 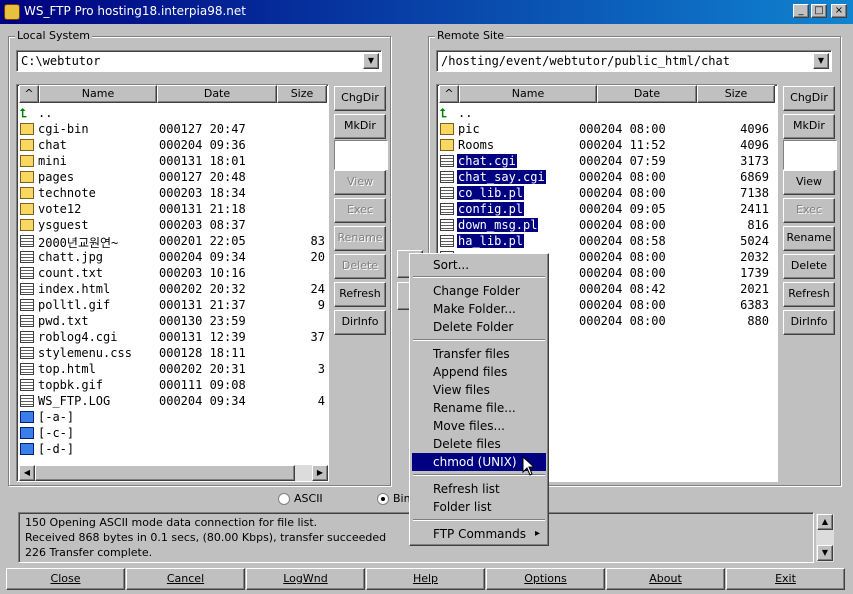 I want to click on close-window-button: ×, so click(x=839, y=11).